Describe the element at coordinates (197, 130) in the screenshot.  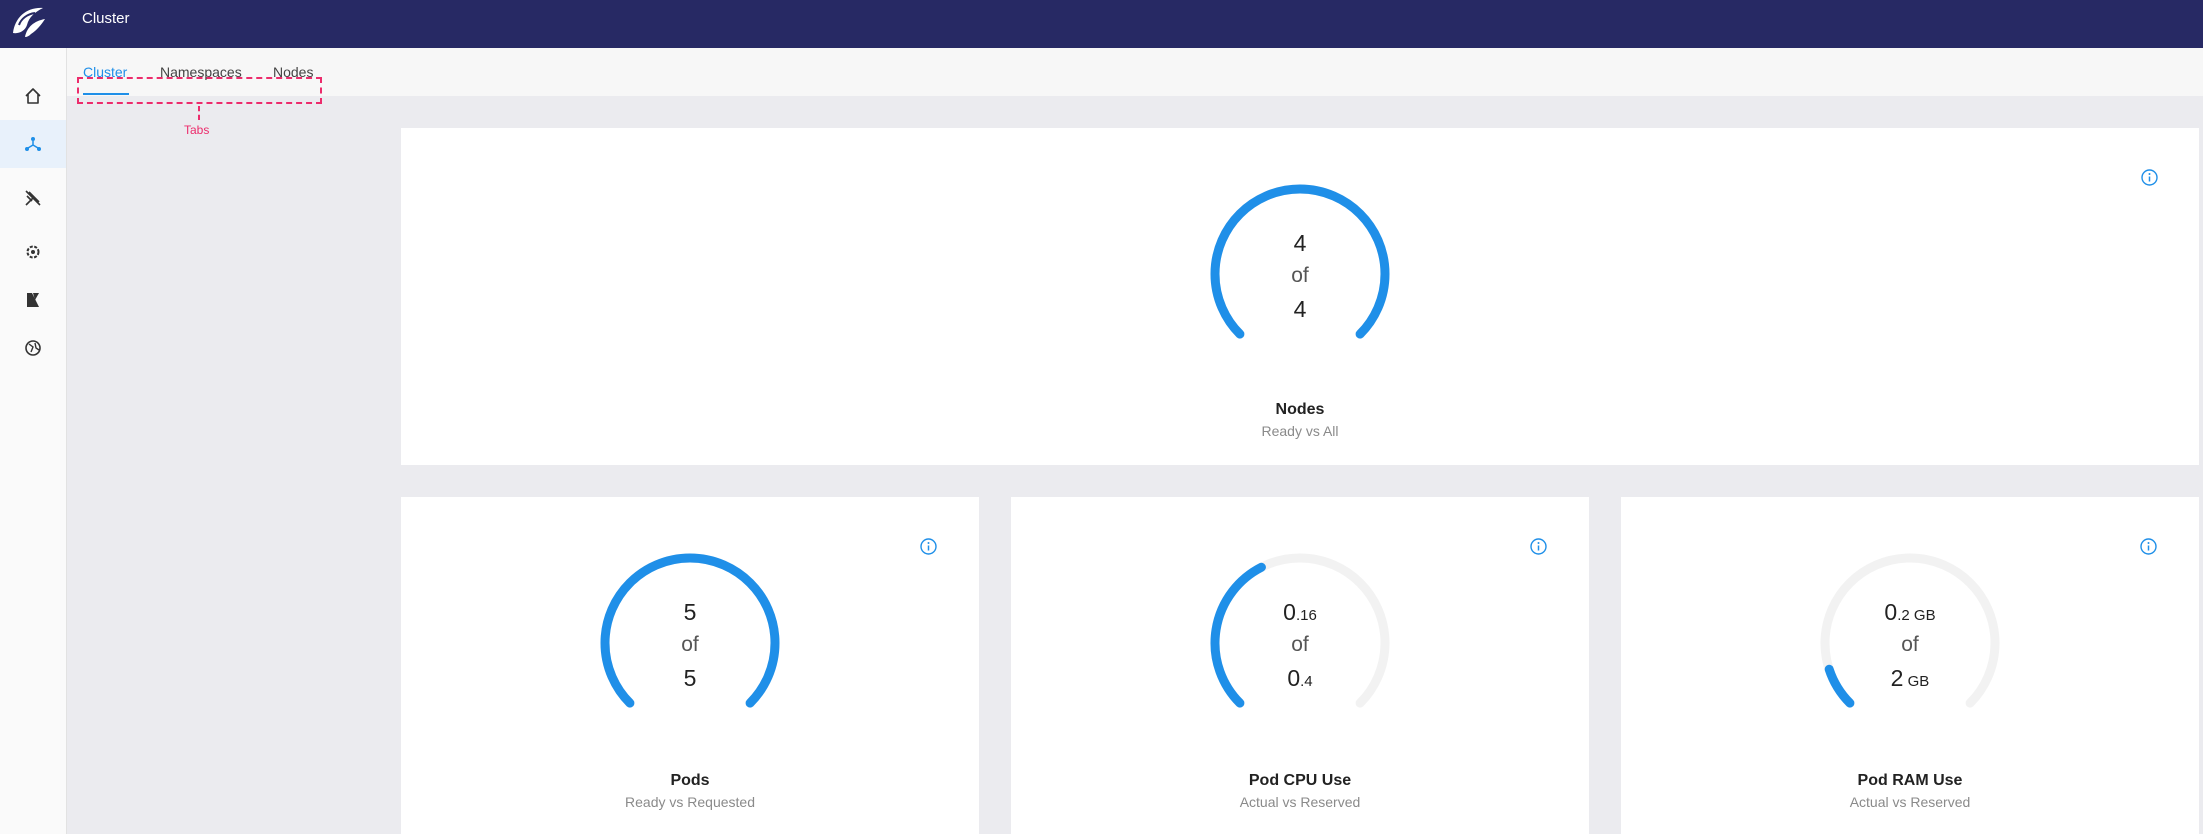
I see `tabs-annotation-label: Tabs` at that location.